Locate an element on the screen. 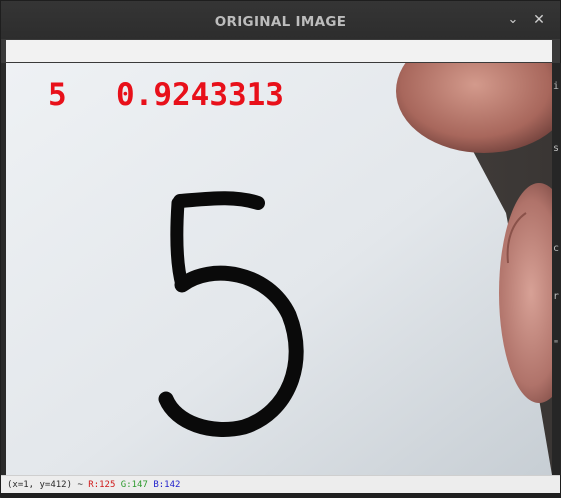 The height and width of the screenshot is (498, 561). window-bottom-border is located at coordinates (281, 495).